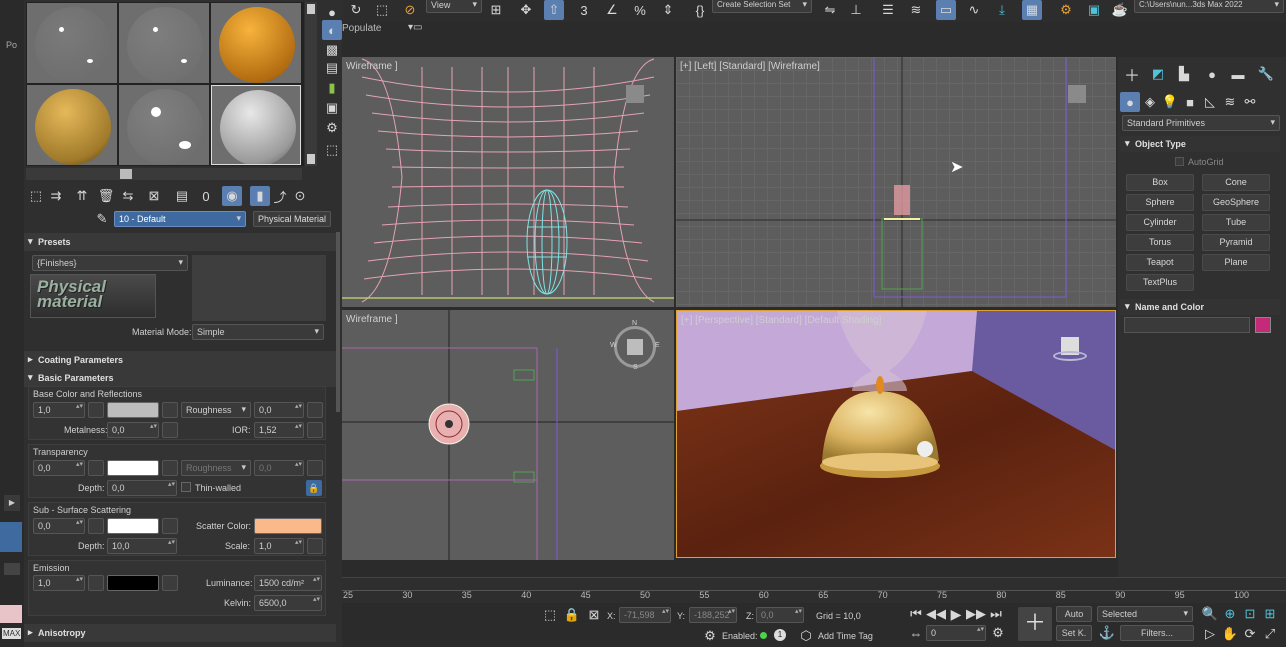  I want to click on redo-icon: ↻, so click(356, 10).